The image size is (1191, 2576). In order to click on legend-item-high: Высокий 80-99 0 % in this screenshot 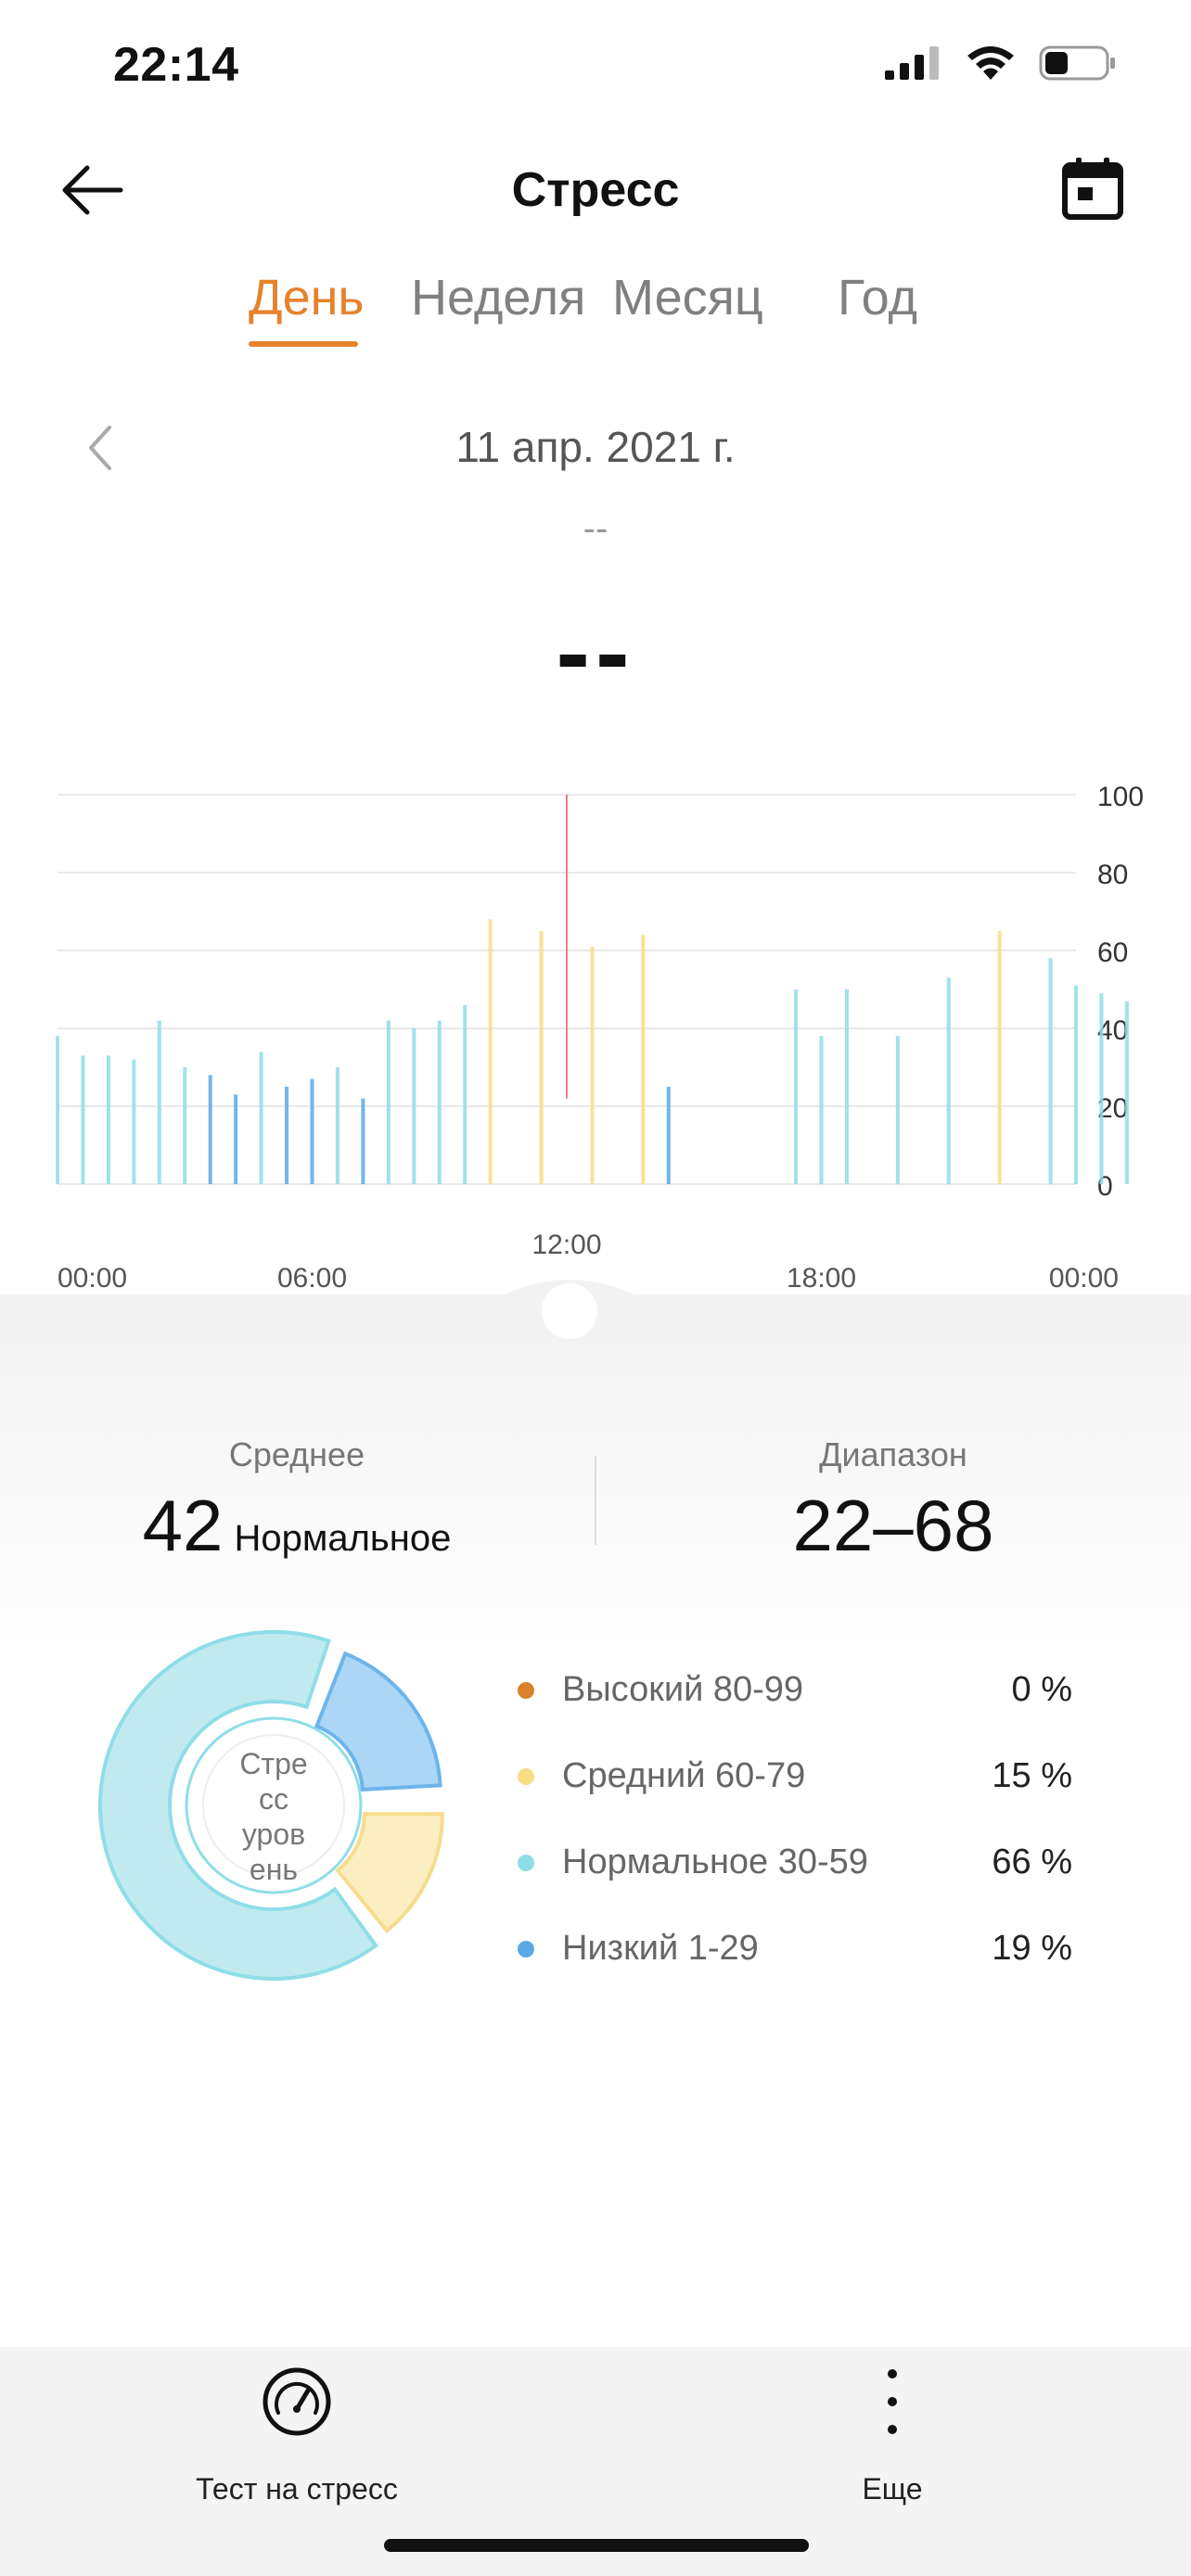, I will do `click(794, 1690)`.